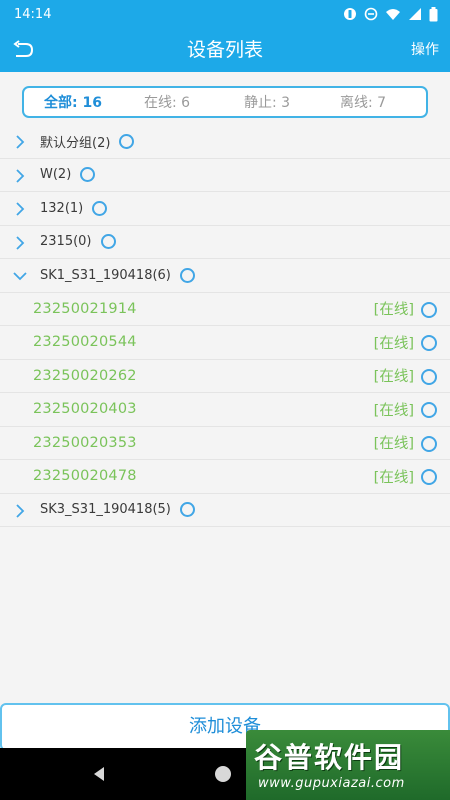 The width and height of the screenshot is (450, 800). I want to click on group-label: SK3_S31_190418(5), so click(117, 510).